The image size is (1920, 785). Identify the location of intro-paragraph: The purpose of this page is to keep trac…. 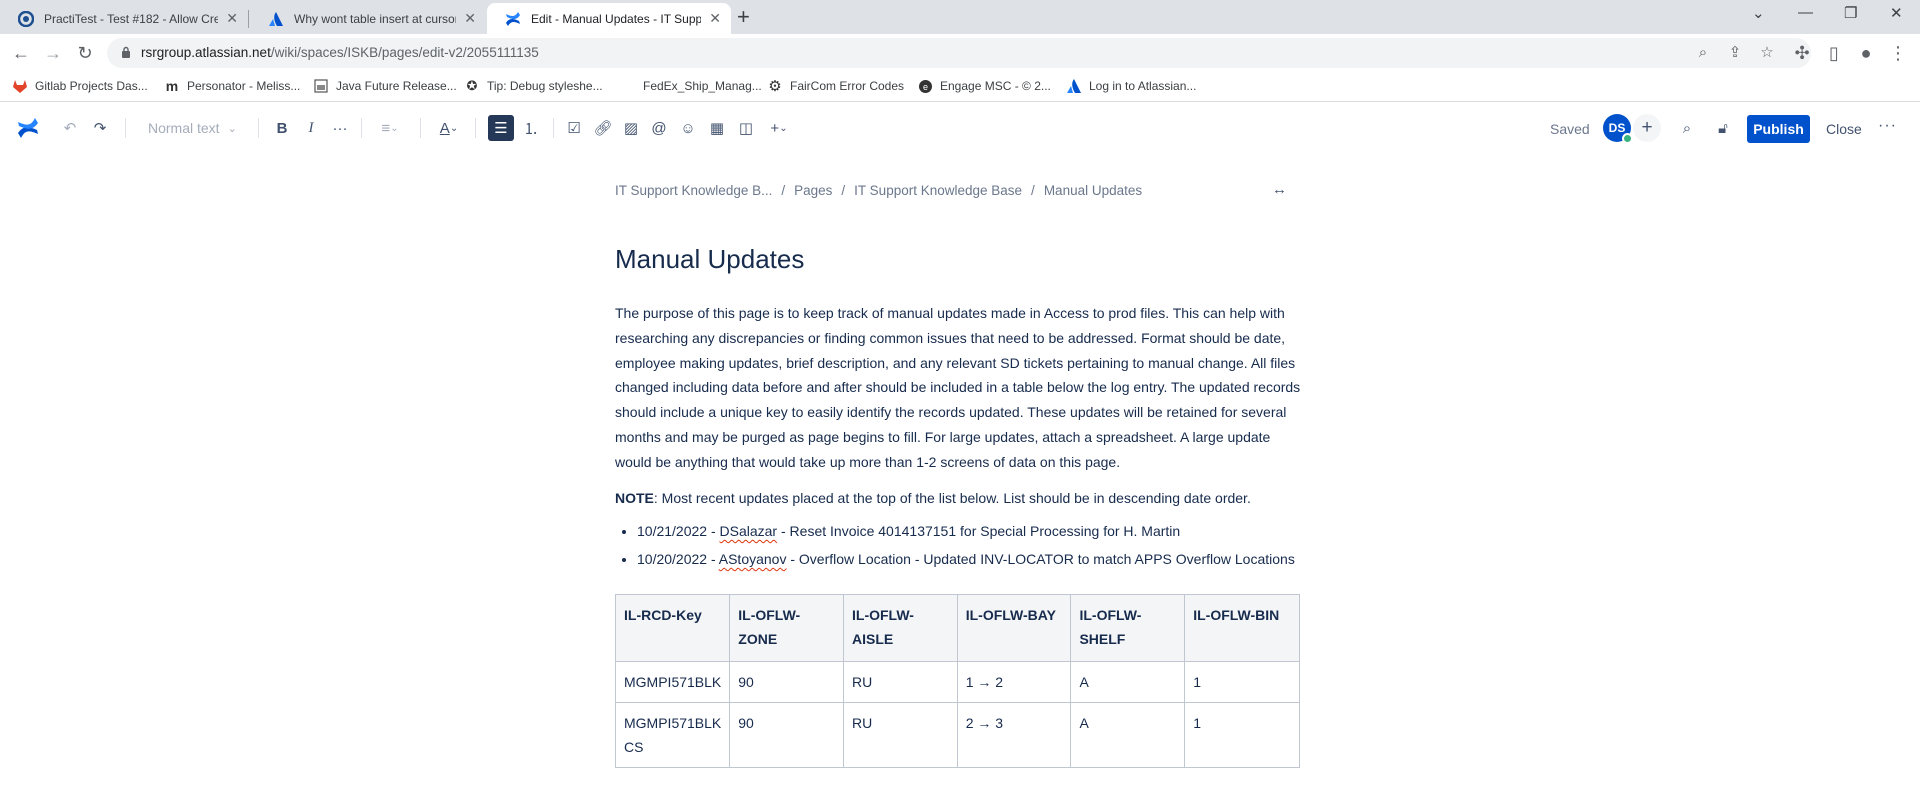
(960, 388).